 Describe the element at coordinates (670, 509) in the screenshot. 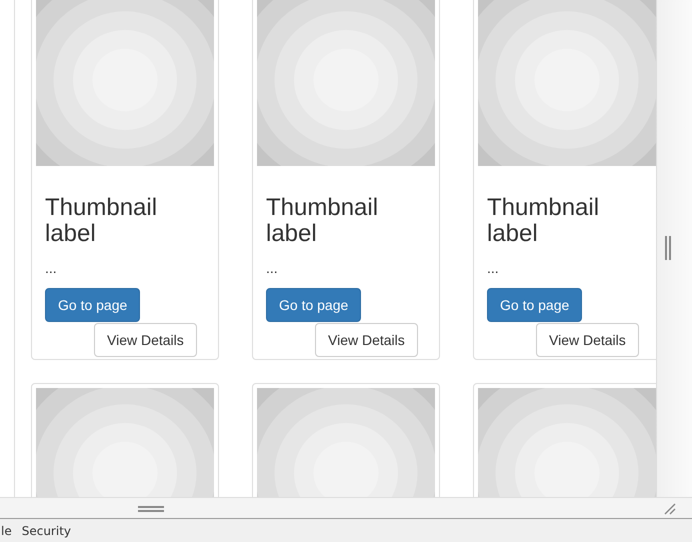

I see `resize-corner-icon` at that location.